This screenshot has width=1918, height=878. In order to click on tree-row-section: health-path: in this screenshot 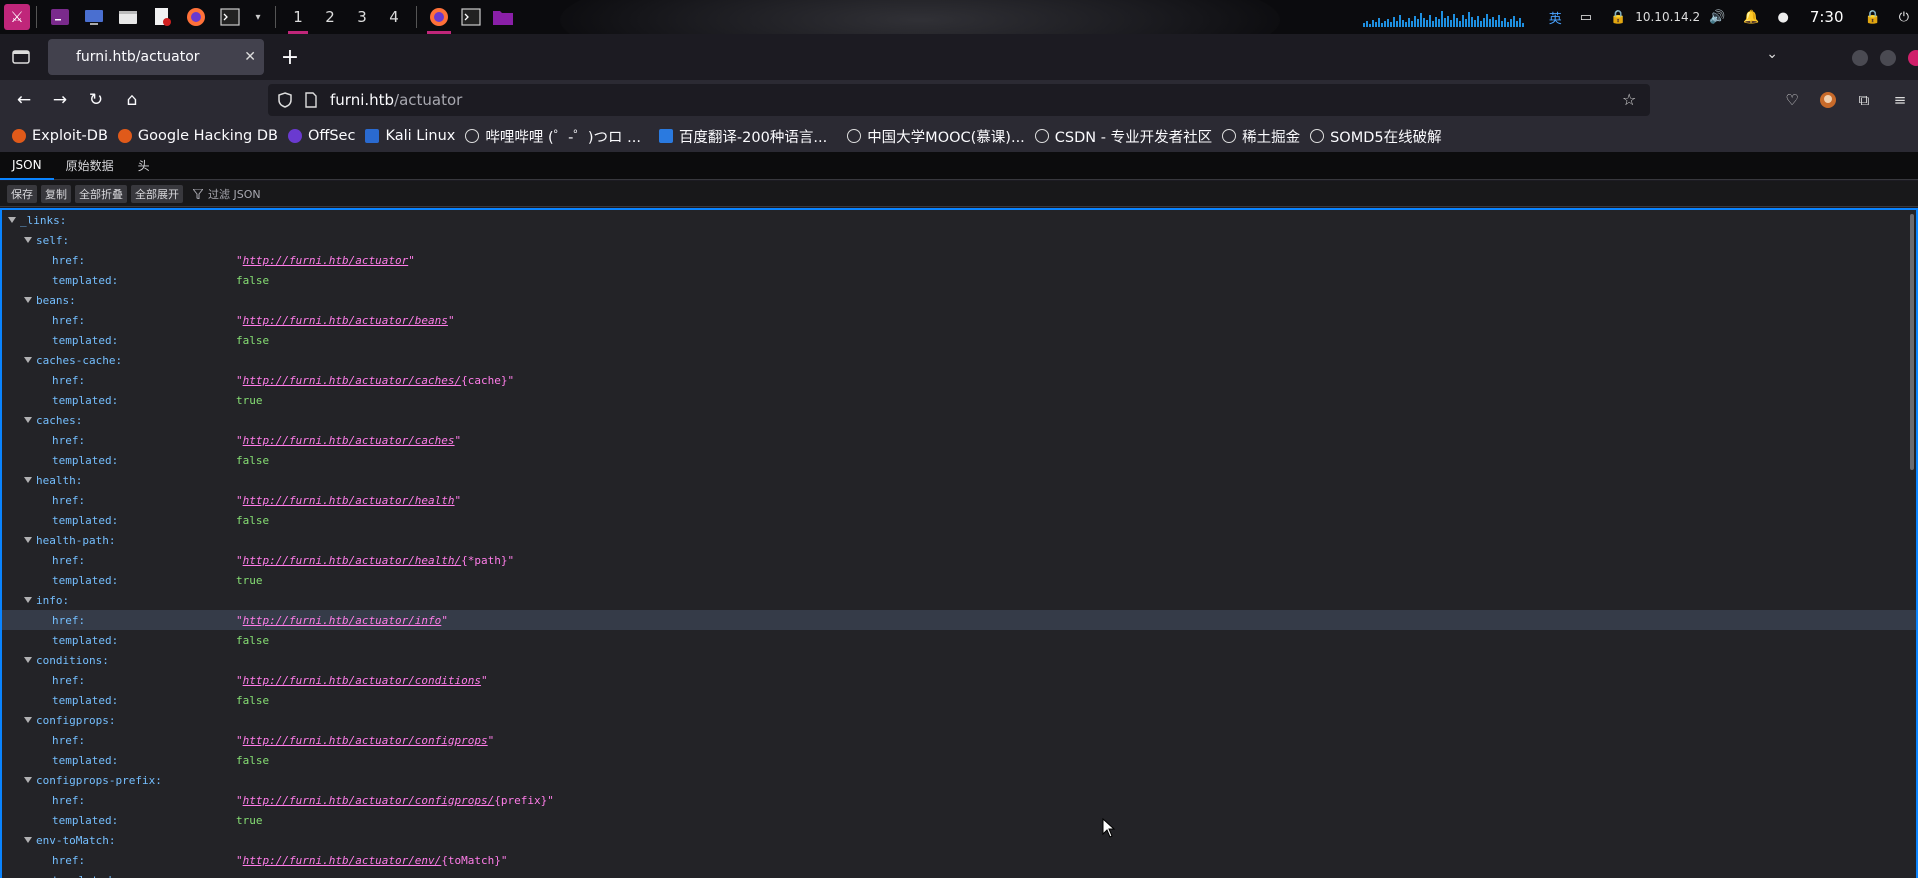, I will do `click(959, 540)`.